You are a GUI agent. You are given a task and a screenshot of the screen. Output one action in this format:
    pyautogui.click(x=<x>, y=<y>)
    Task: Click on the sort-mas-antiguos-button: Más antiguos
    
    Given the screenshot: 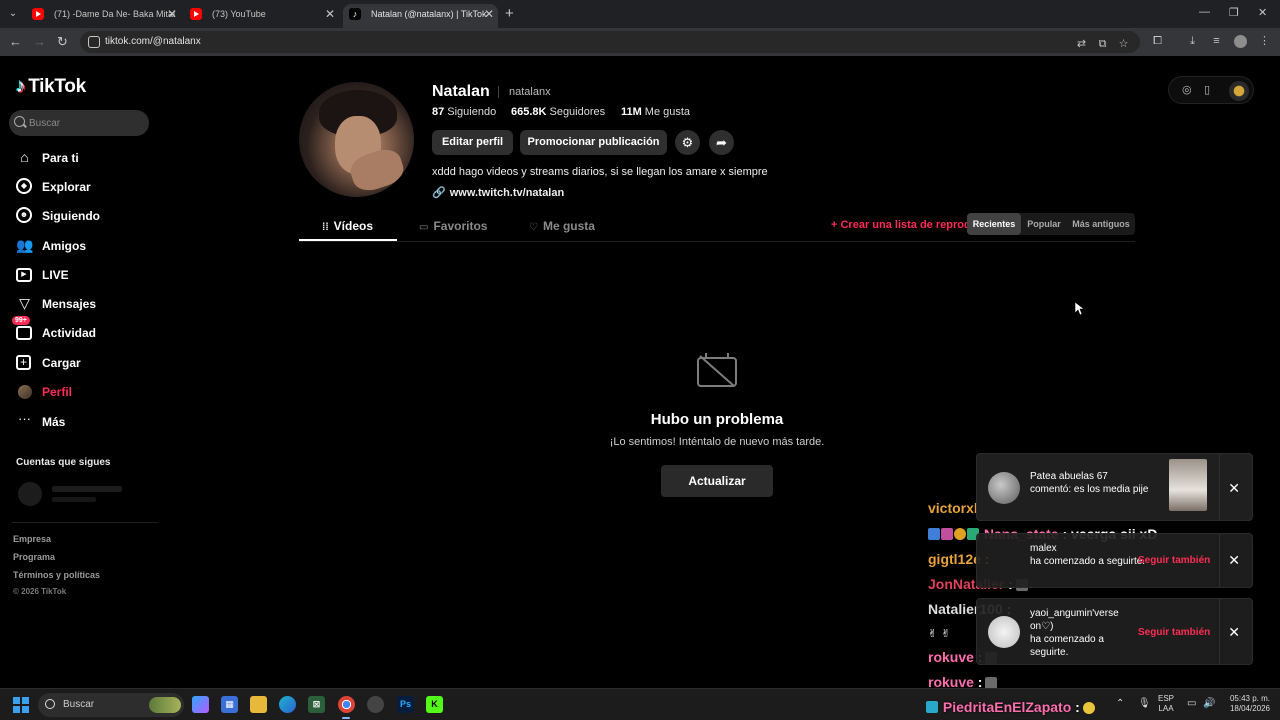 What is the action you would take?
    pyautogui.click(x=1101, y=224)
    